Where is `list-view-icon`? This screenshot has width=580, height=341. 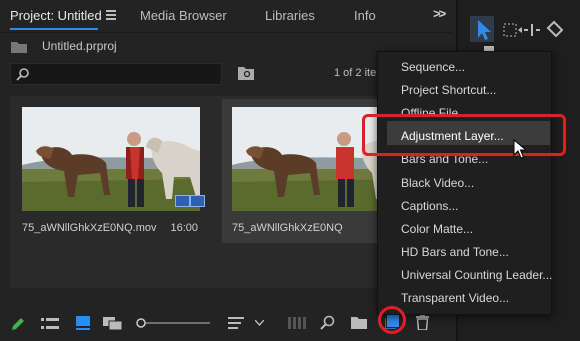
list-view-icon is located at coordinates (50, 324).